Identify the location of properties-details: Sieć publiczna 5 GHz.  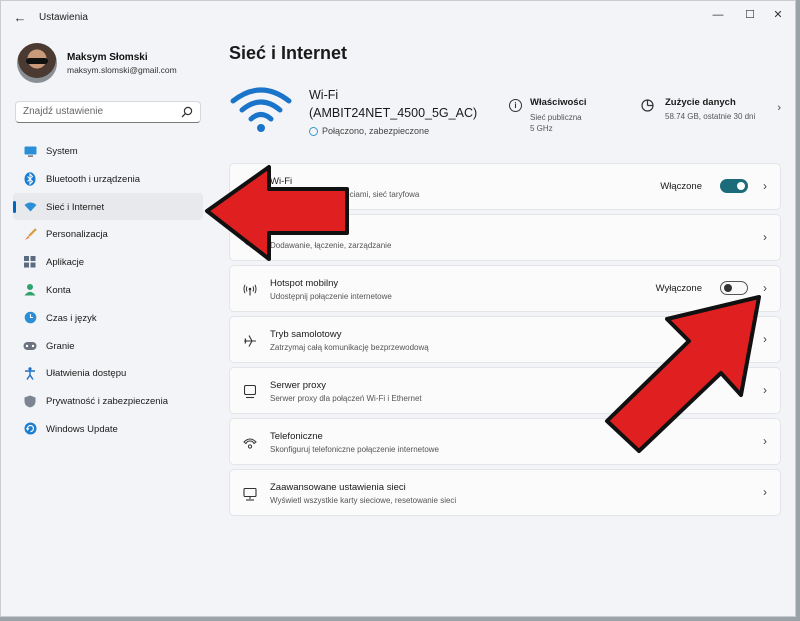
(556, 123).